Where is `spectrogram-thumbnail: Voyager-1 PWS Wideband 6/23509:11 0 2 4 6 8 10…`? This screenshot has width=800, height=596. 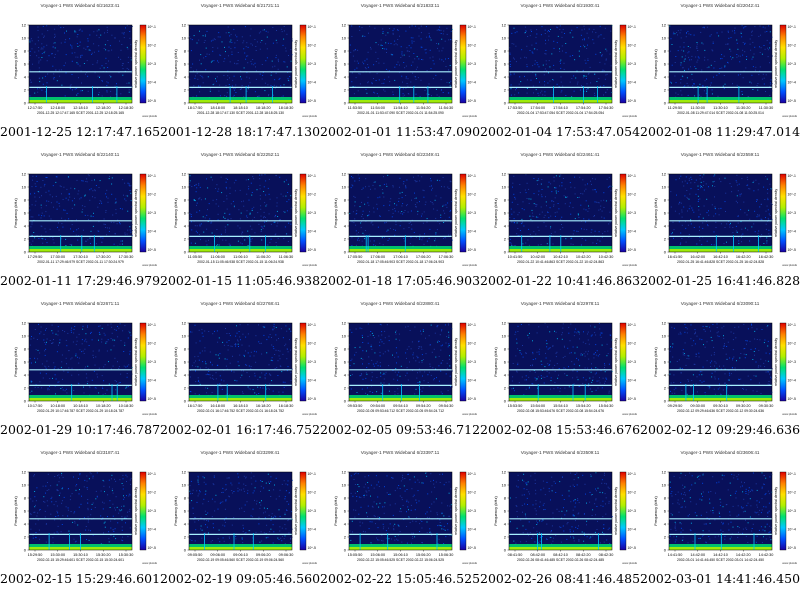 spectrogram-thumbnail: Voyager-1 PWS Wideband 6/23509:11 0 2 4 6 8 10… is located at coordinates (560, 521).